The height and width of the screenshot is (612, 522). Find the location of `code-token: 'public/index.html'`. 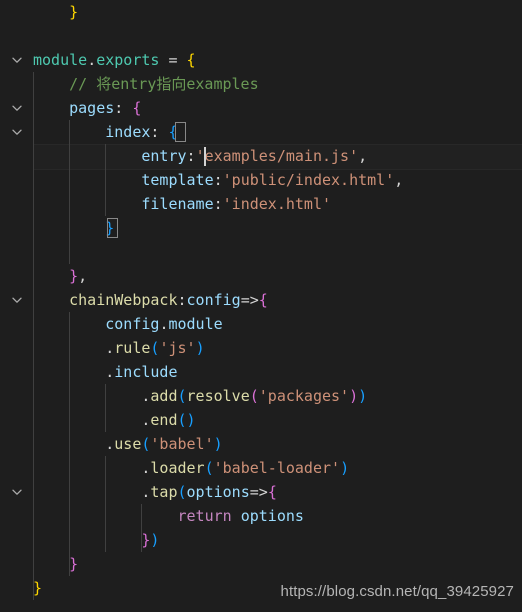

code-token: 'public/index.html' is located at coordinates (308, 180).